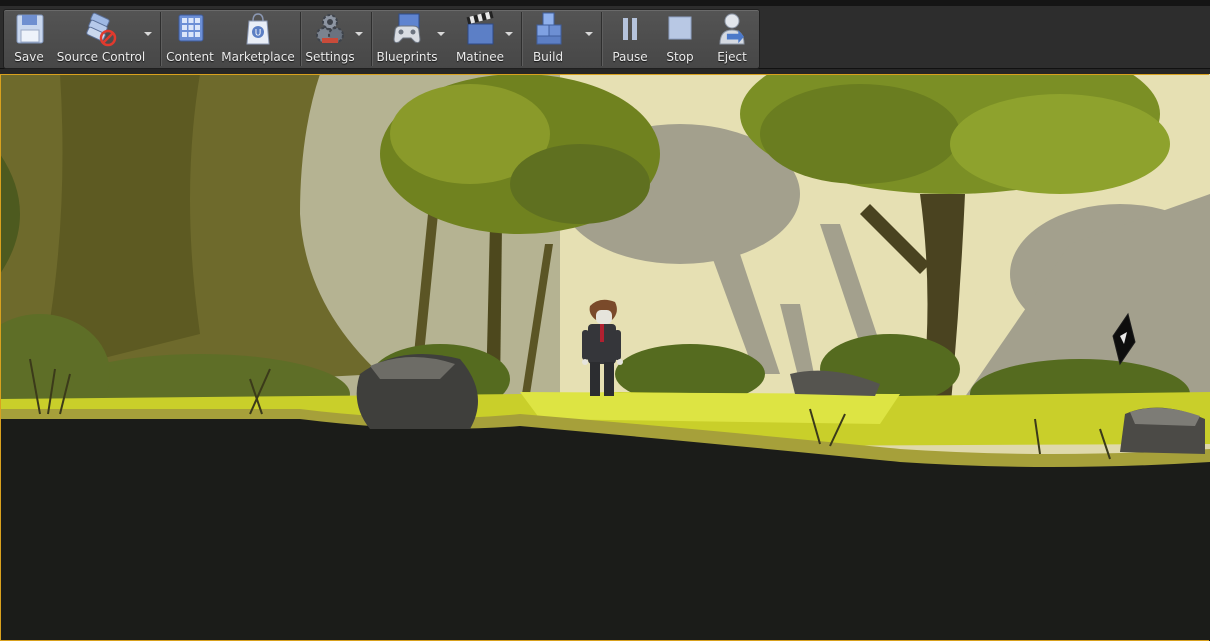 The image size is (1210, 641). I want to click on save-label: Save, so click(29, 57).